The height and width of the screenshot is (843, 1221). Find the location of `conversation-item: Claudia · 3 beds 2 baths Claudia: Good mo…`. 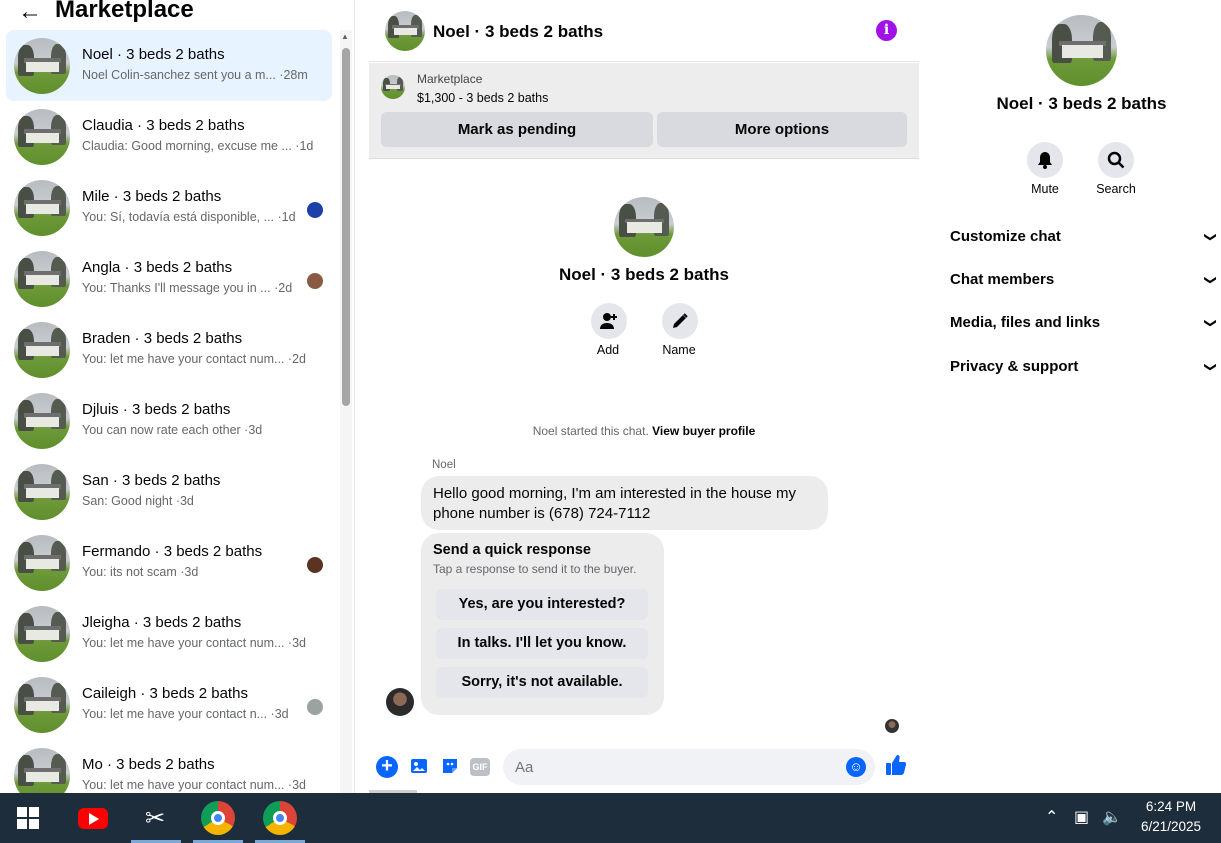

conversation-item: Claudia · 3 beds 2 baths Claudia: Good mo… is located at coordinates (169, 136).